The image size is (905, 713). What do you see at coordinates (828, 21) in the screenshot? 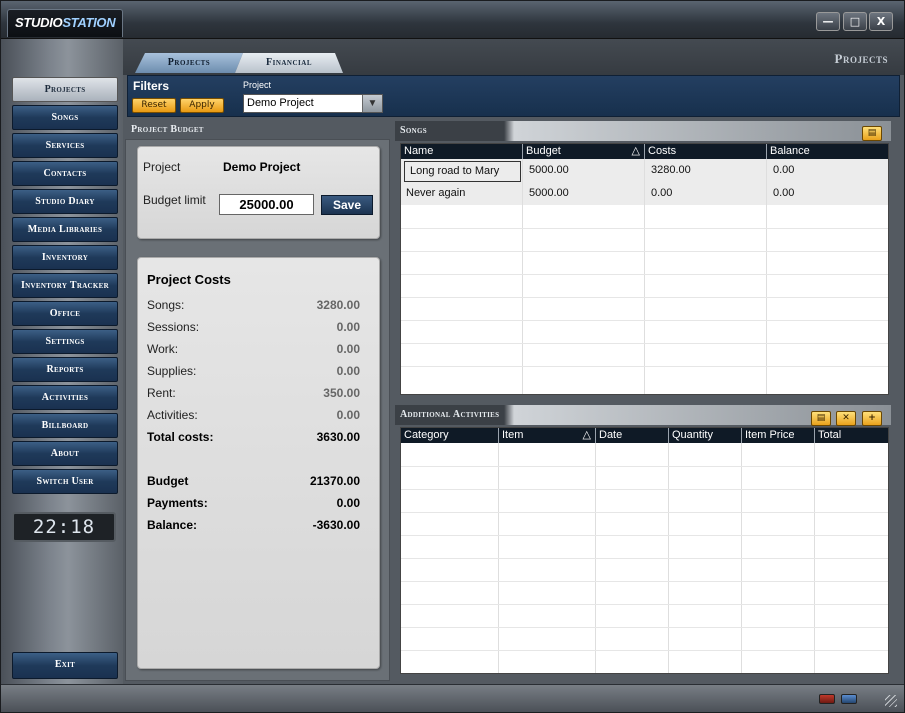
I see `minimize-button: —` at bounding box center [828, 21].